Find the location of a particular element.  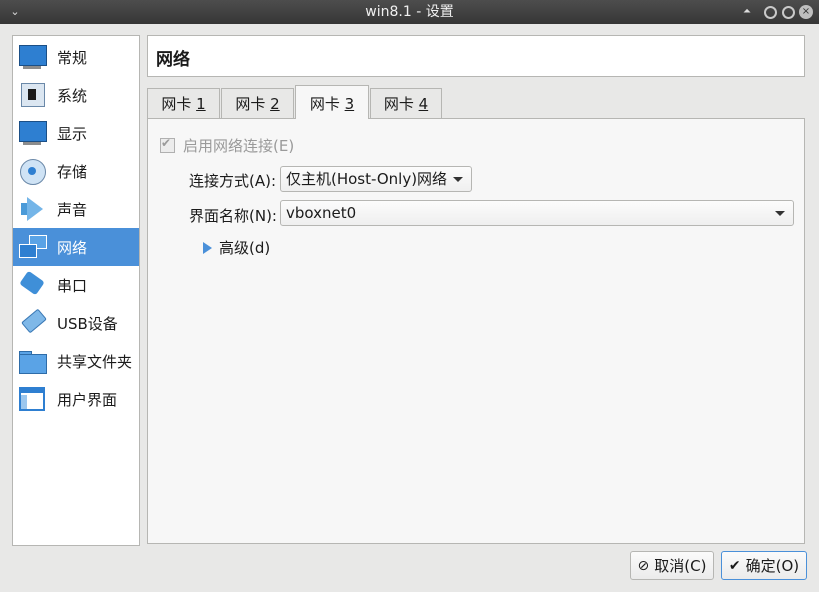

attached-to-select: 仅主机(Host-Only)网络 is located at coordinates (376, 179).